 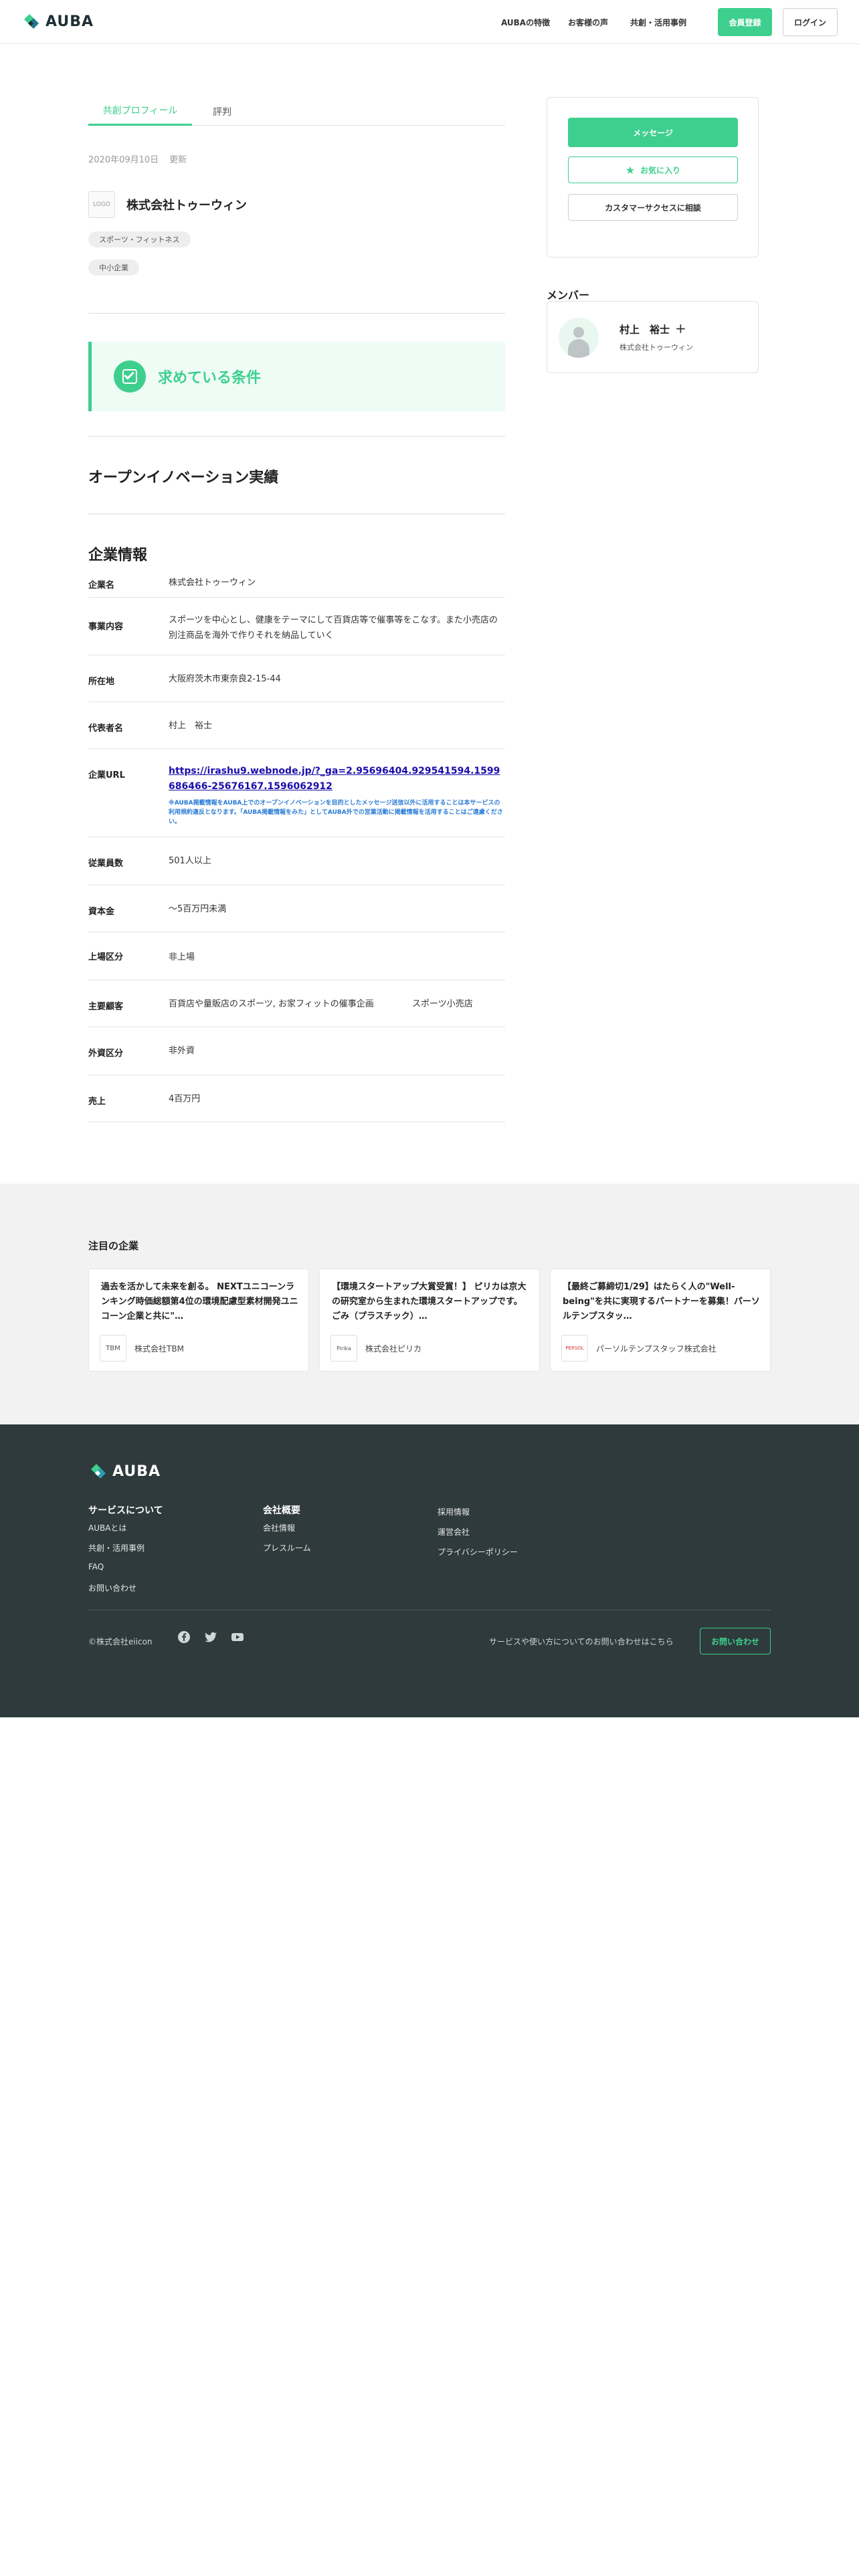 What do you see at coordinates (344, 1348) in the screenshot?
I see `featured-company-logo: Pirika` at bounding box center [344, 1348].